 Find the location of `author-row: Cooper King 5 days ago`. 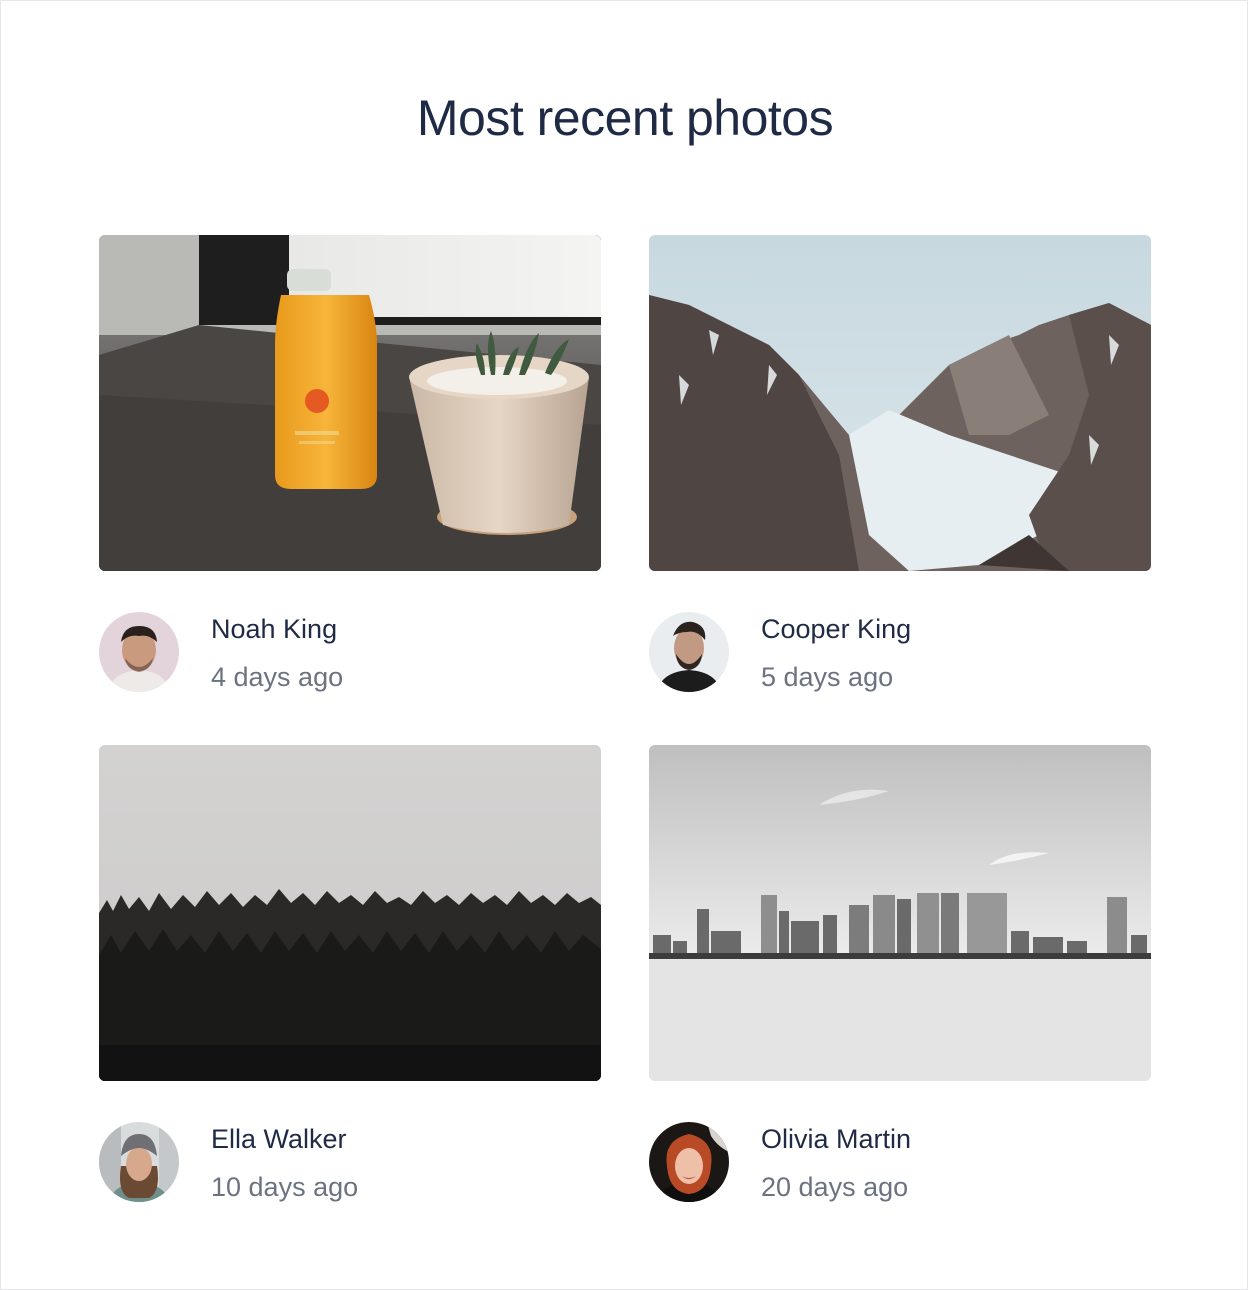

author-row: Cooper King 5 days ago is located at coordinates (900, 652).